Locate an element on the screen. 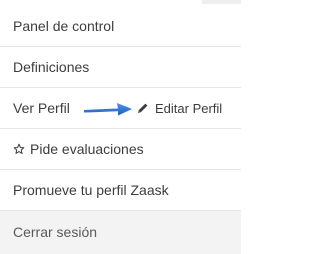  editar-perfil-label: Editar Perfil is located at coordinates (189, 108).